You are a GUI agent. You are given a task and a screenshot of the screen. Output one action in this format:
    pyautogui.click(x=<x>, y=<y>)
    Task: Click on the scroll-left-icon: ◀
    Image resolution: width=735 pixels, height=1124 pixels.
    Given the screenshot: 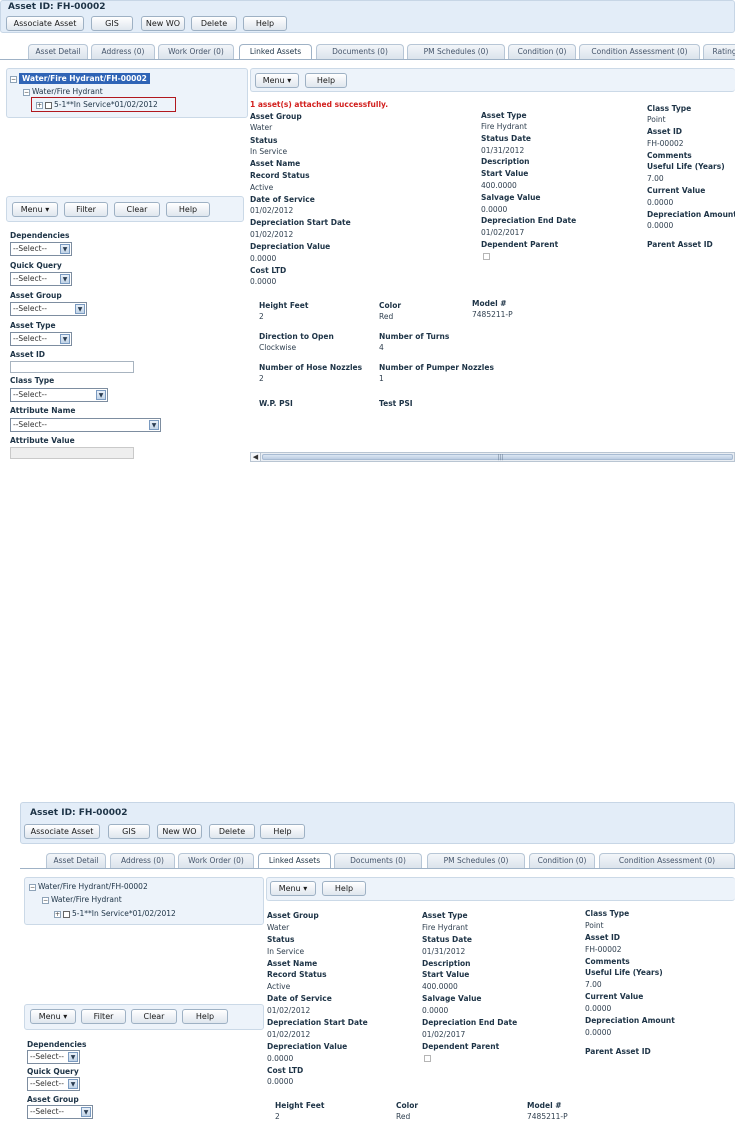 What is the action you would take?
    pyautogui.click(x=256, y=457)
    